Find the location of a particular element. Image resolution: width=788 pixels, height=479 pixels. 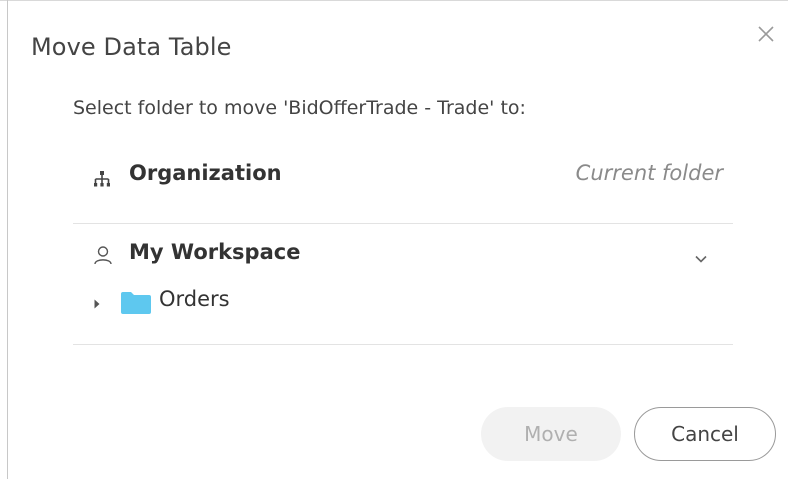

caret-right-icon is located at coordinates (97, 303).